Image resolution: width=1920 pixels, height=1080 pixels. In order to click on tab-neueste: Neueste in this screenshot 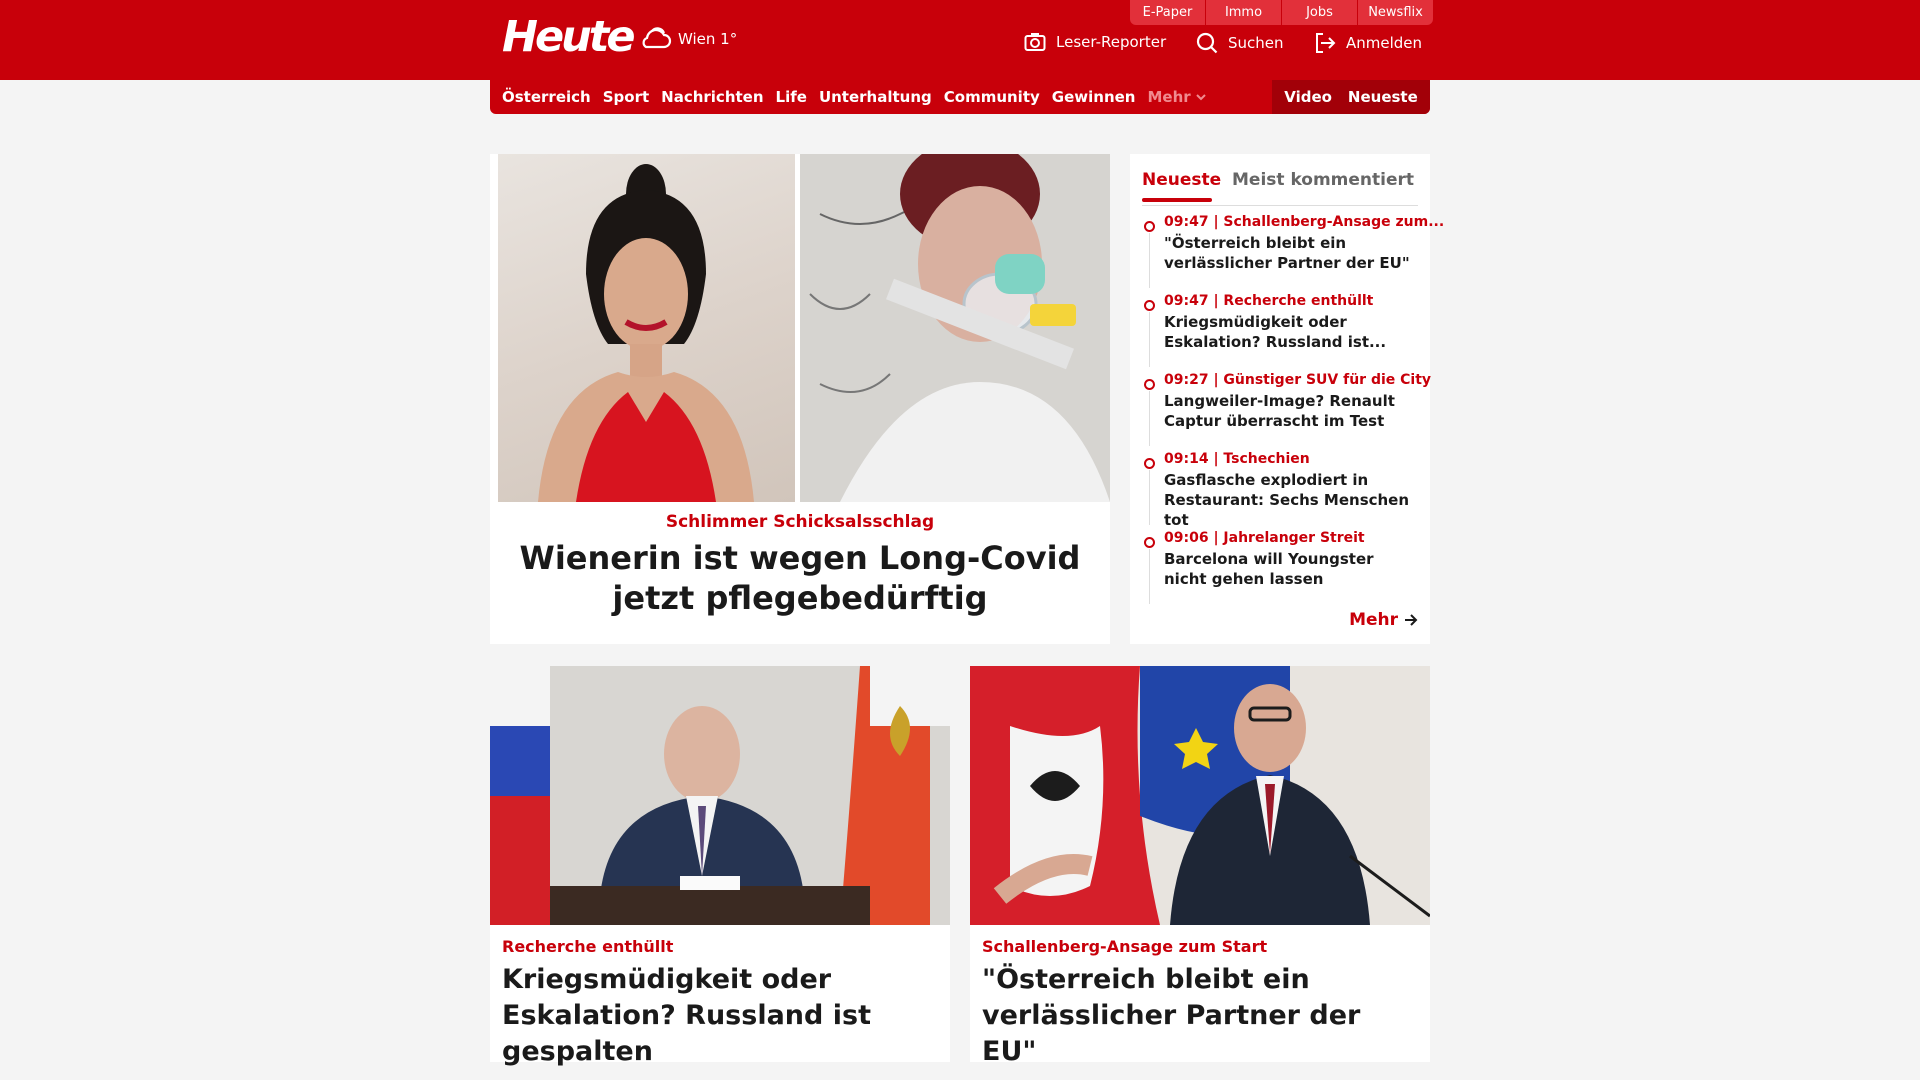, I will do `click(1181, 186)`.